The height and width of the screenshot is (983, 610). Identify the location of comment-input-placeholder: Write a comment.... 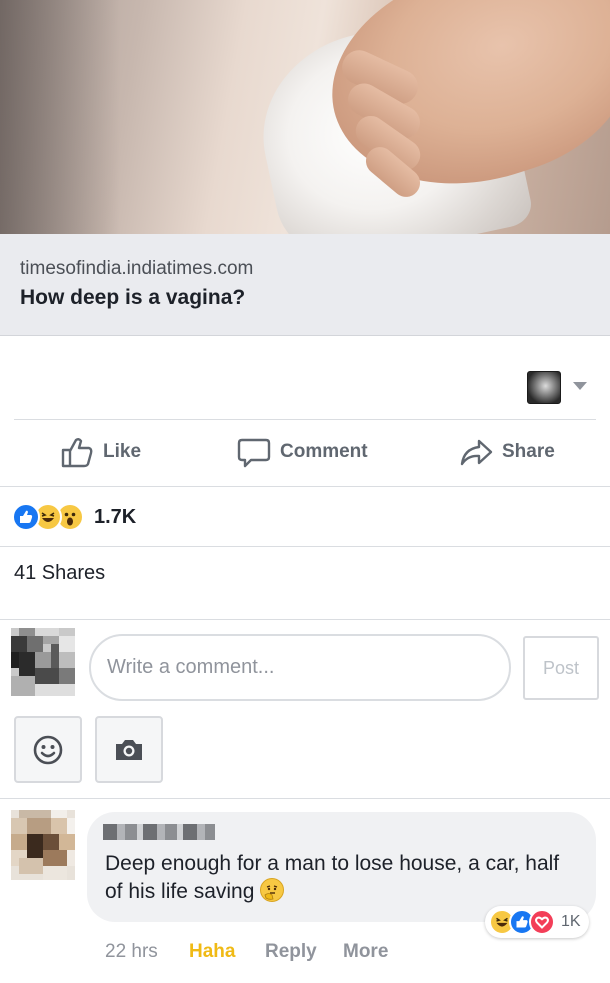
(191, 667).